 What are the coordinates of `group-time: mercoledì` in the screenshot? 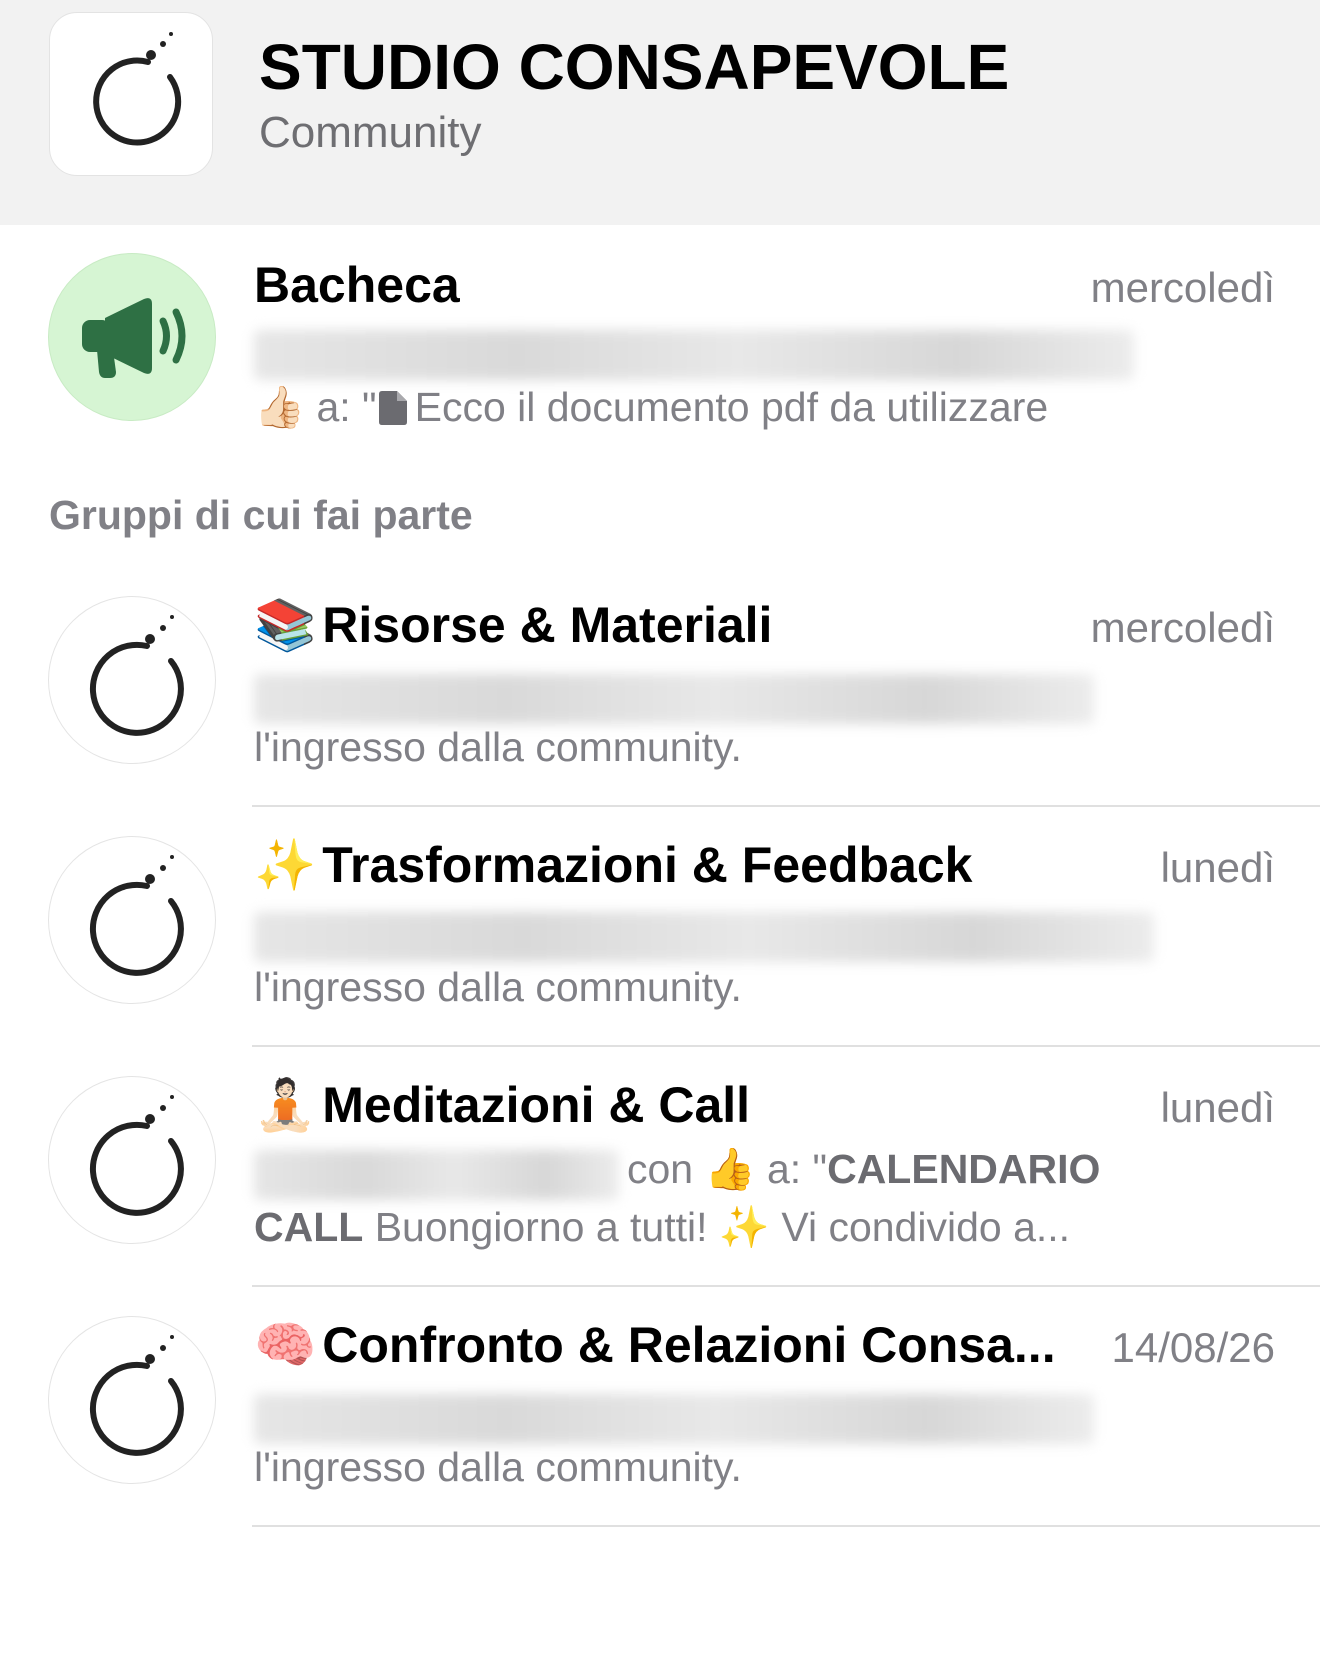 It's located at (1182, 627).